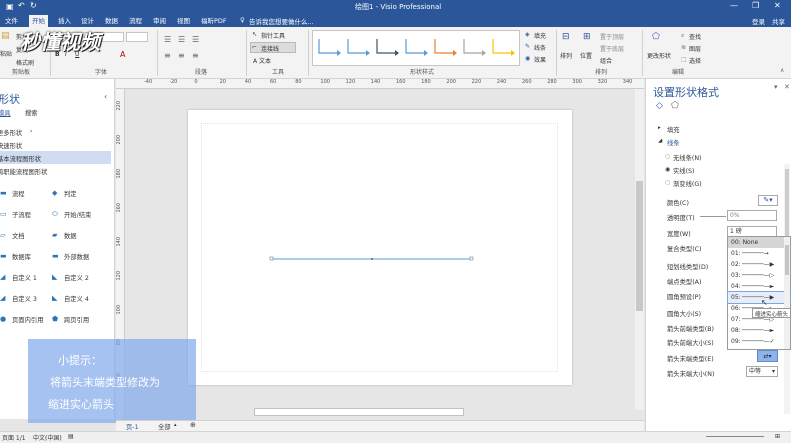 The height and width of the screenshot is (443, 791). Describe the element at coordinates (214, 21) in the screenshot. I see `tab-pdf: 福昕PDF` at that location.